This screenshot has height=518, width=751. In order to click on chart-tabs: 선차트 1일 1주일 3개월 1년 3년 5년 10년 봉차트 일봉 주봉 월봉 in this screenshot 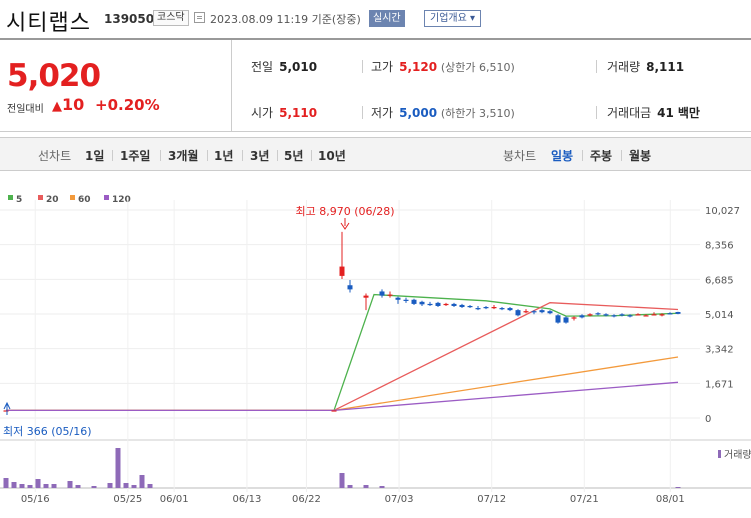, I will do `click(375, 154)`.